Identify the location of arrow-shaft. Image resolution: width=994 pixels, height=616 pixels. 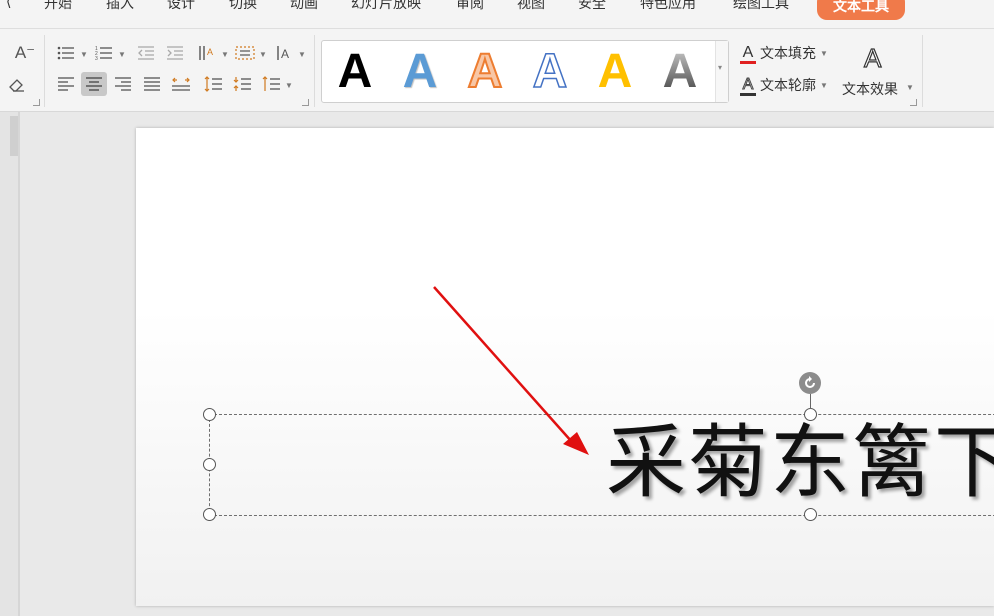
(503, 364).